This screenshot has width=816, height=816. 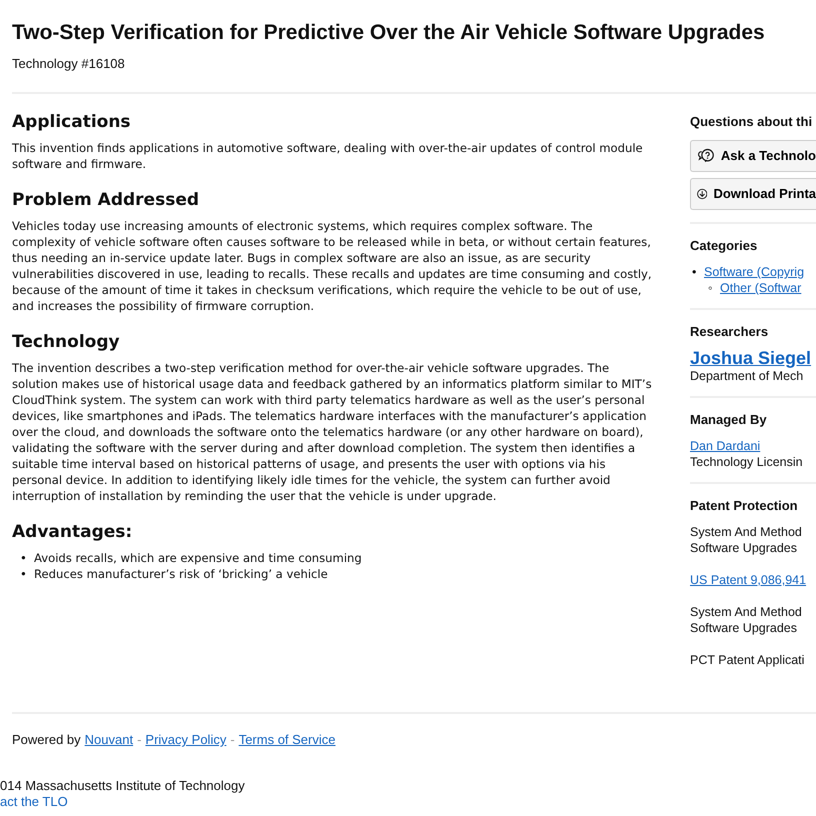 I want to click on section-paragraph: This invention finds applications in automotive software, dealing with over-the-air updates of control module software and firmware., so click(x=328, y=156).